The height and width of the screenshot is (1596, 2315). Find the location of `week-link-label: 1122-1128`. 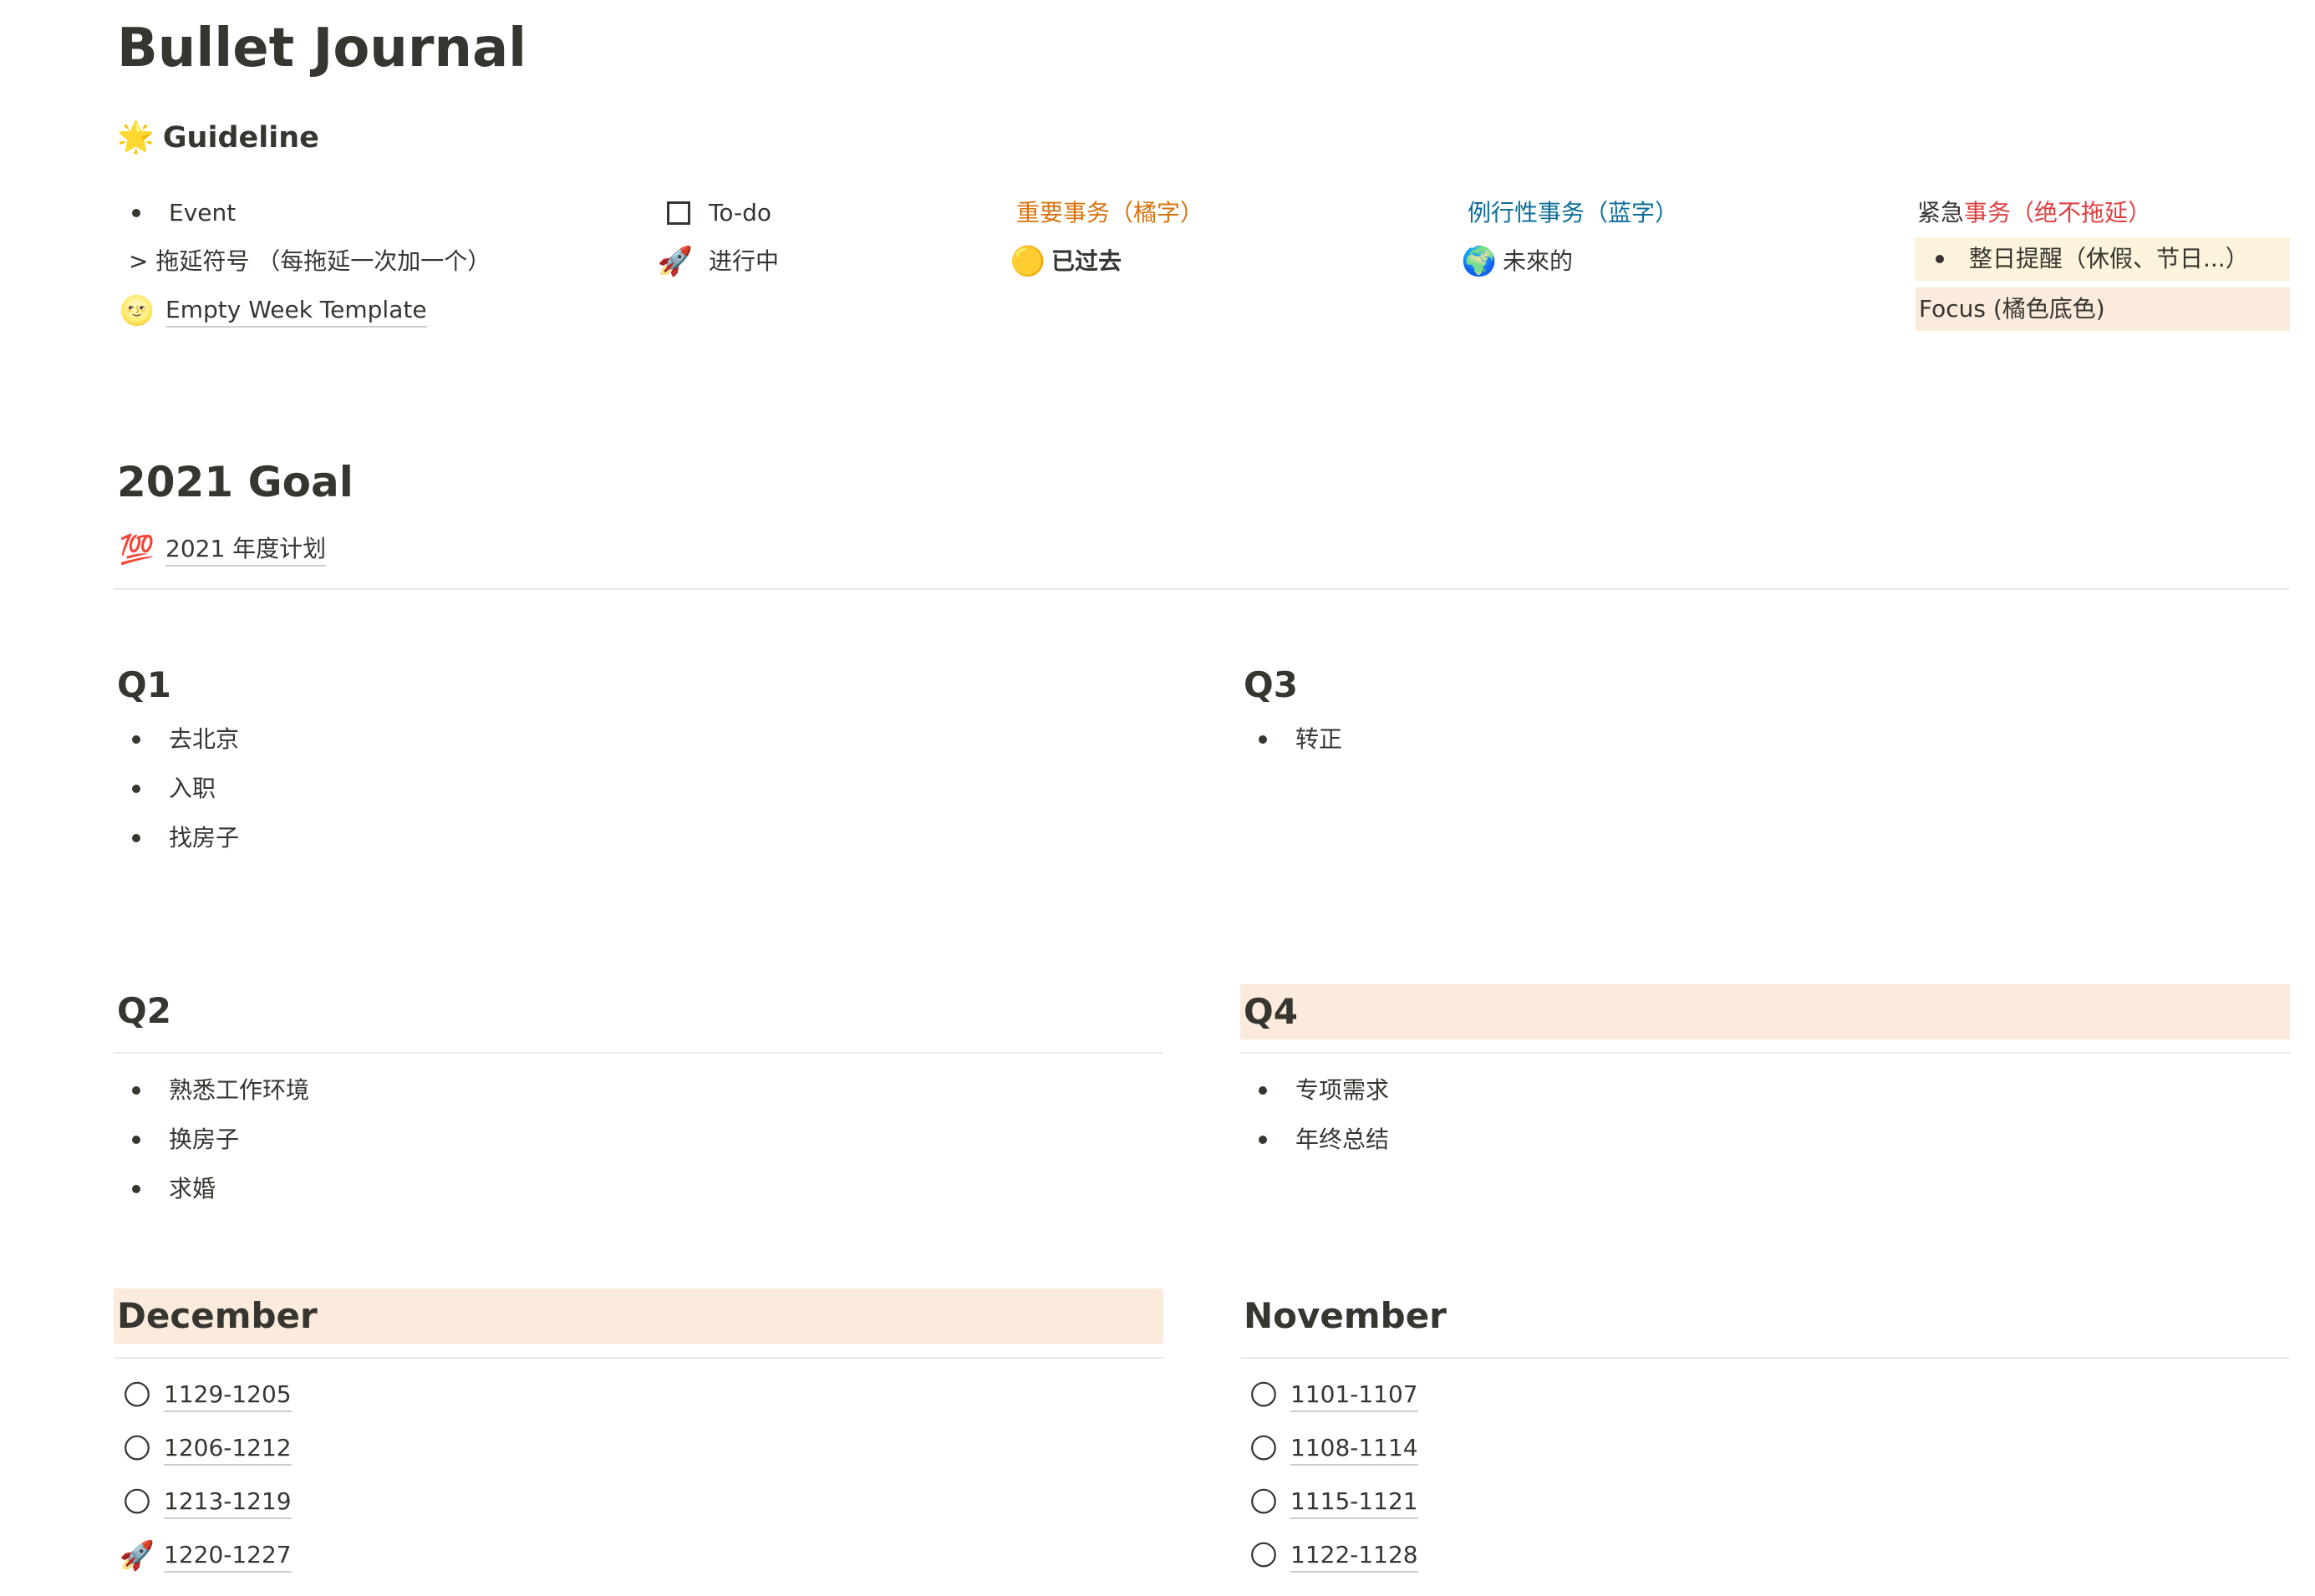

week-link-label: 1122-1128 is located at coordinates (1354, 1556).